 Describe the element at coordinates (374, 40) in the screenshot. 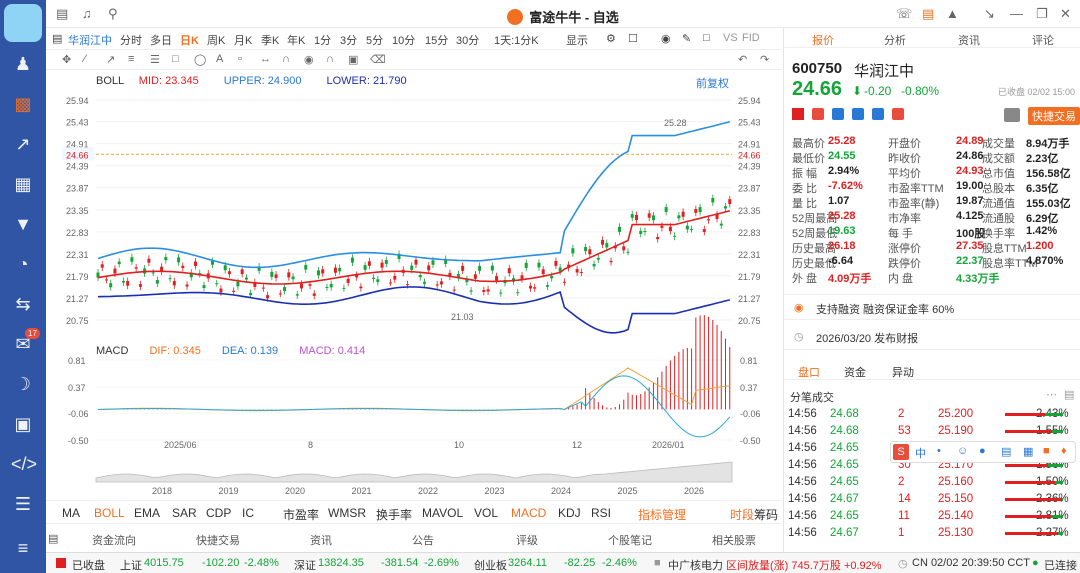

I see `period-tab: 5分` at that location.